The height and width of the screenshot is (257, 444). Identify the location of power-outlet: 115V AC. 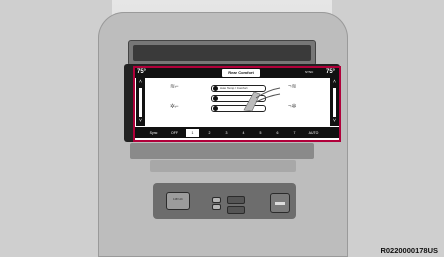
(178, 201).